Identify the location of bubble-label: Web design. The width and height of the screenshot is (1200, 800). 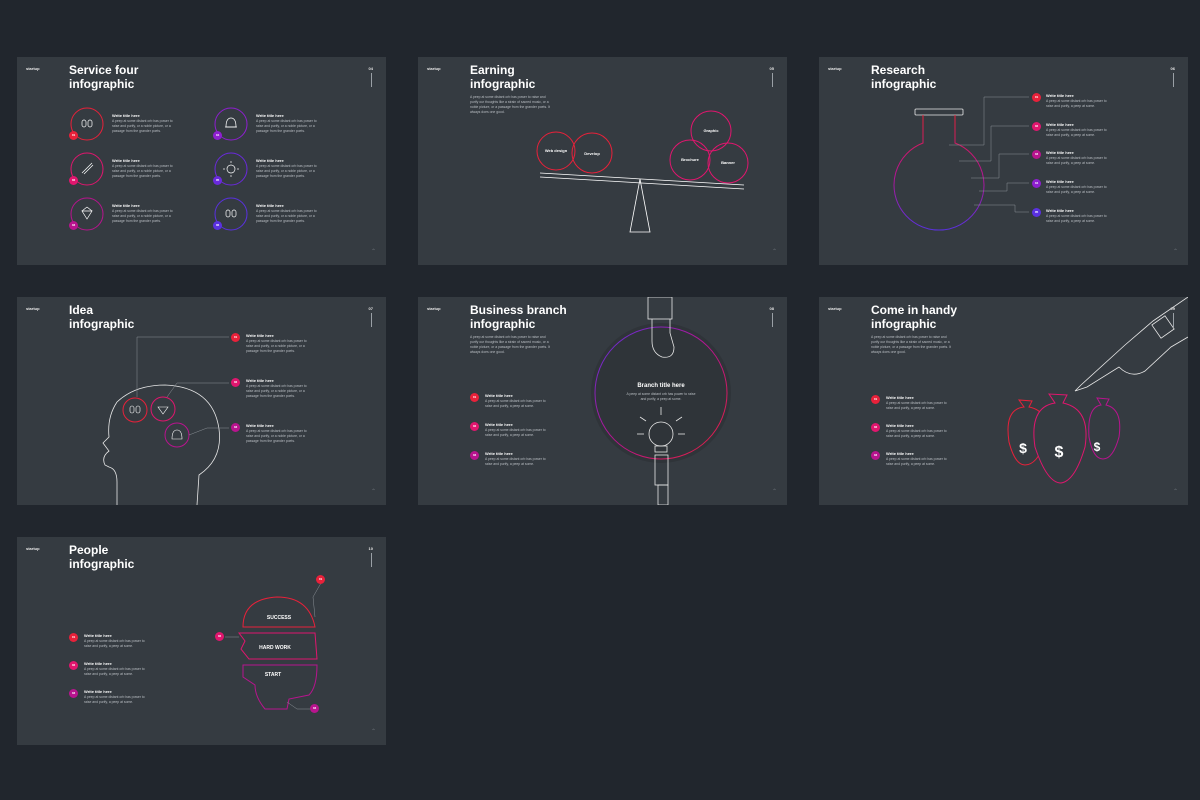
(556, 150).